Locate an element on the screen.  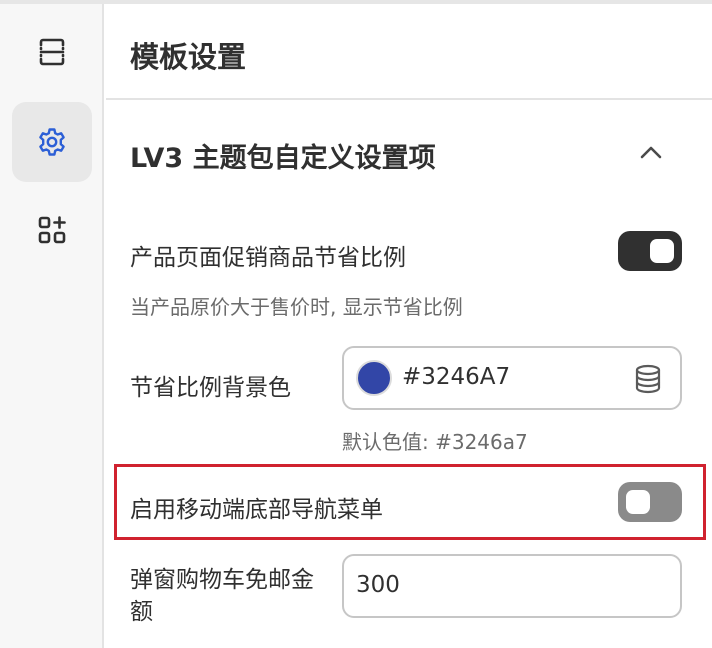
rail-item-settings is located at coordinates (52, 142).